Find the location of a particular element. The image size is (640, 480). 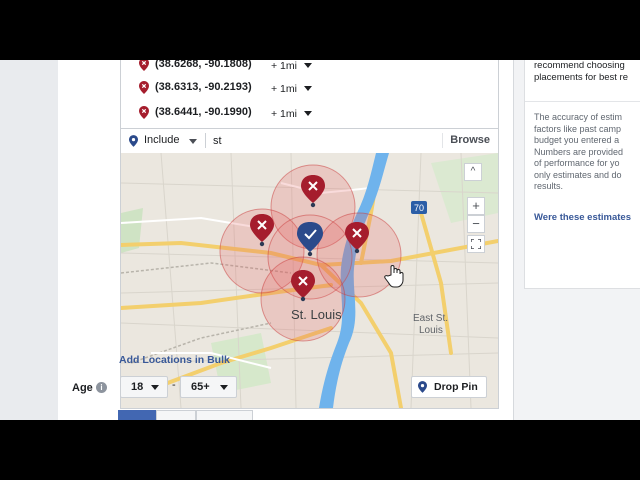

accuracy-line: only estimates and do is located at coordinates (578, 174).